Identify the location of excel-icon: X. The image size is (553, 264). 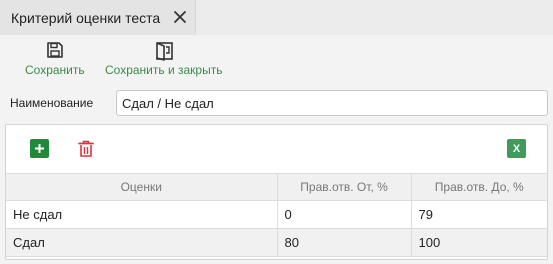
(516, 148).